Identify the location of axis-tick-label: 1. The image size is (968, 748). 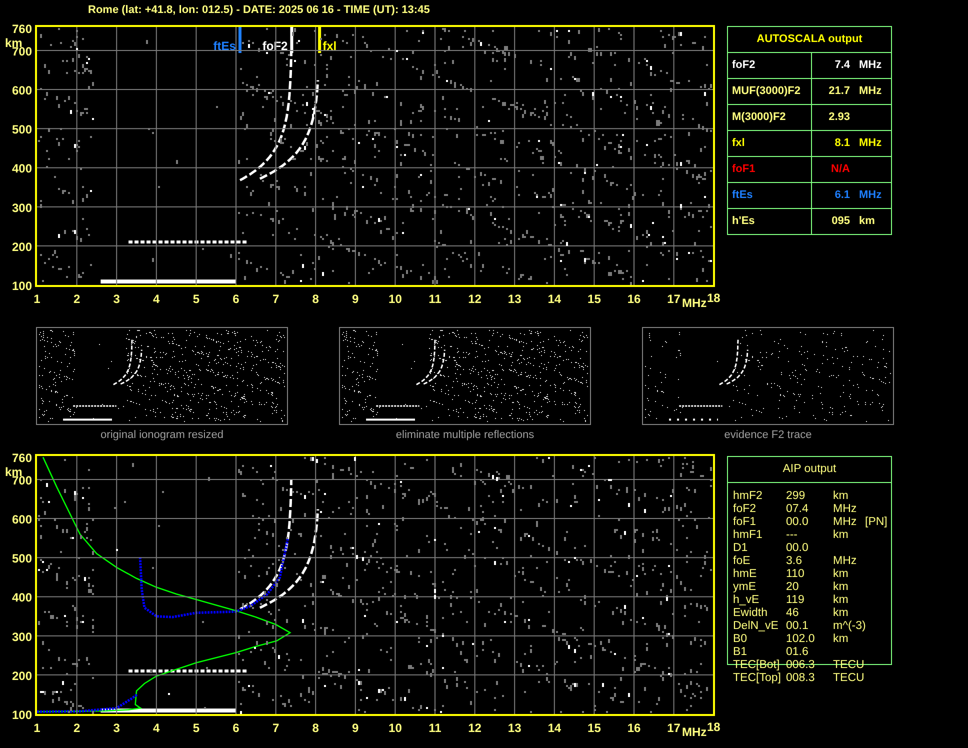
(37, 299).